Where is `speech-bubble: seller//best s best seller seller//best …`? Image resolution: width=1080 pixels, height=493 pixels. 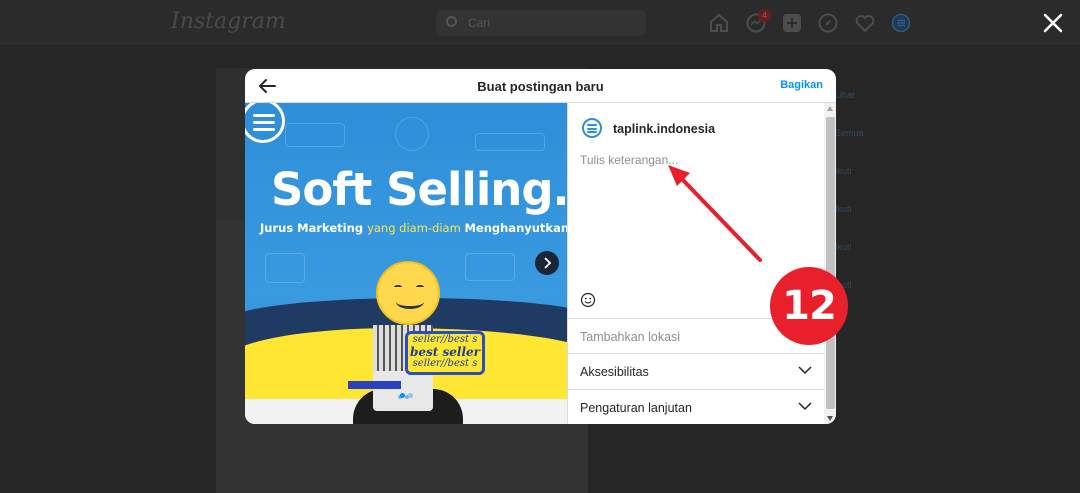
speech-bubble: seller//best s best seller seller//best … is located at coordinates (445, 353).